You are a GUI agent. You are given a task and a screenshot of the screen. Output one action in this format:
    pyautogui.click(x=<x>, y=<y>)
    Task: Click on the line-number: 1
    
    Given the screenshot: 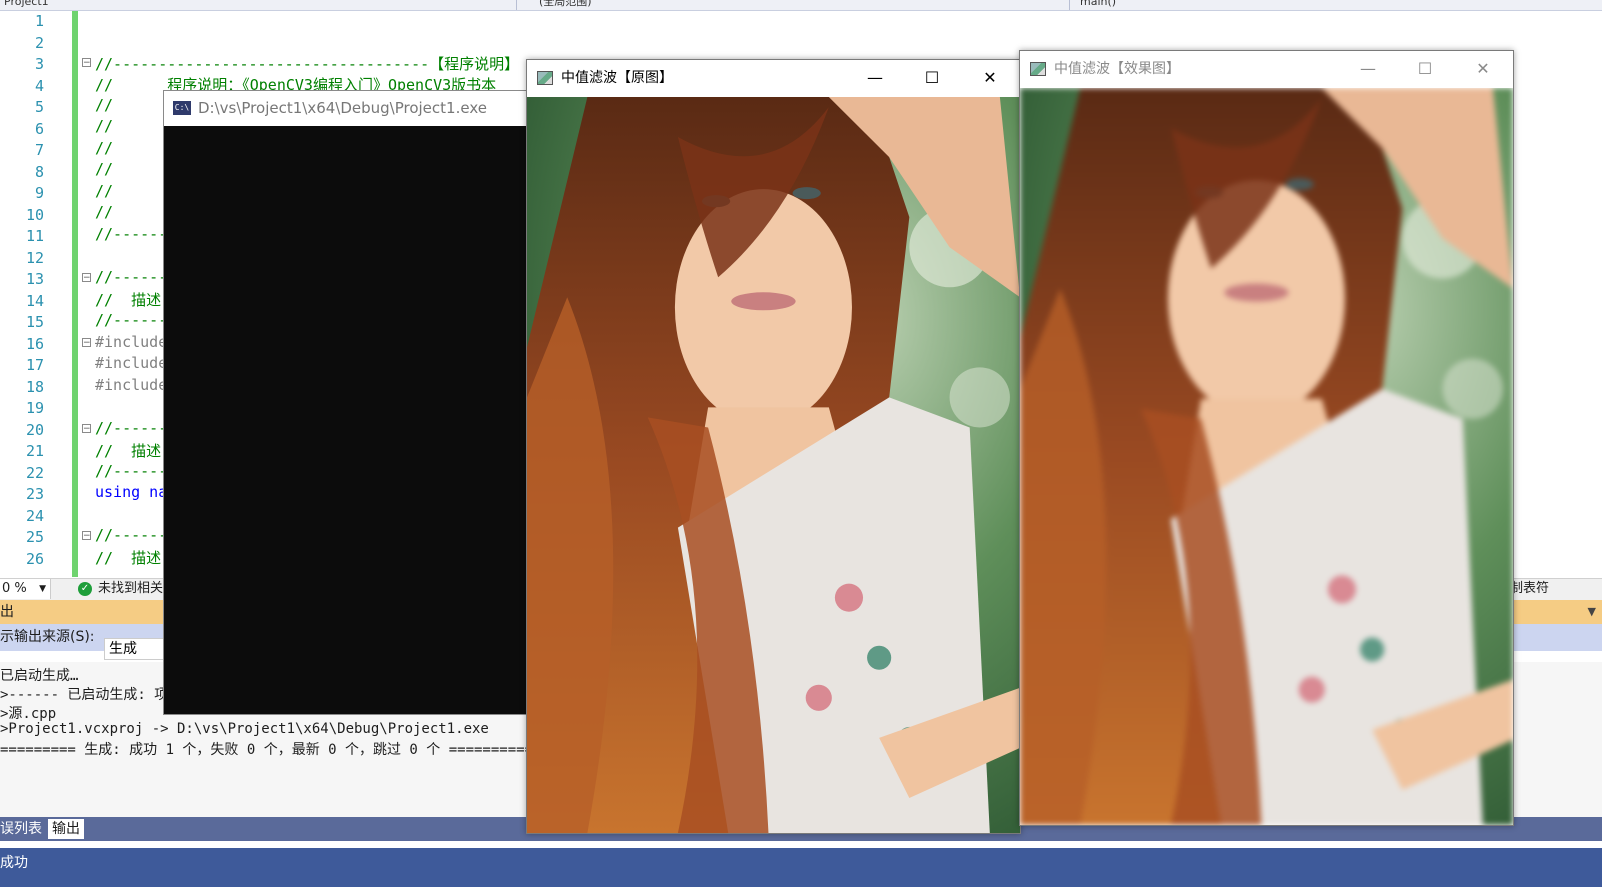 What is the action you would take?
    pyautogui.click(x=39, y=21)
    